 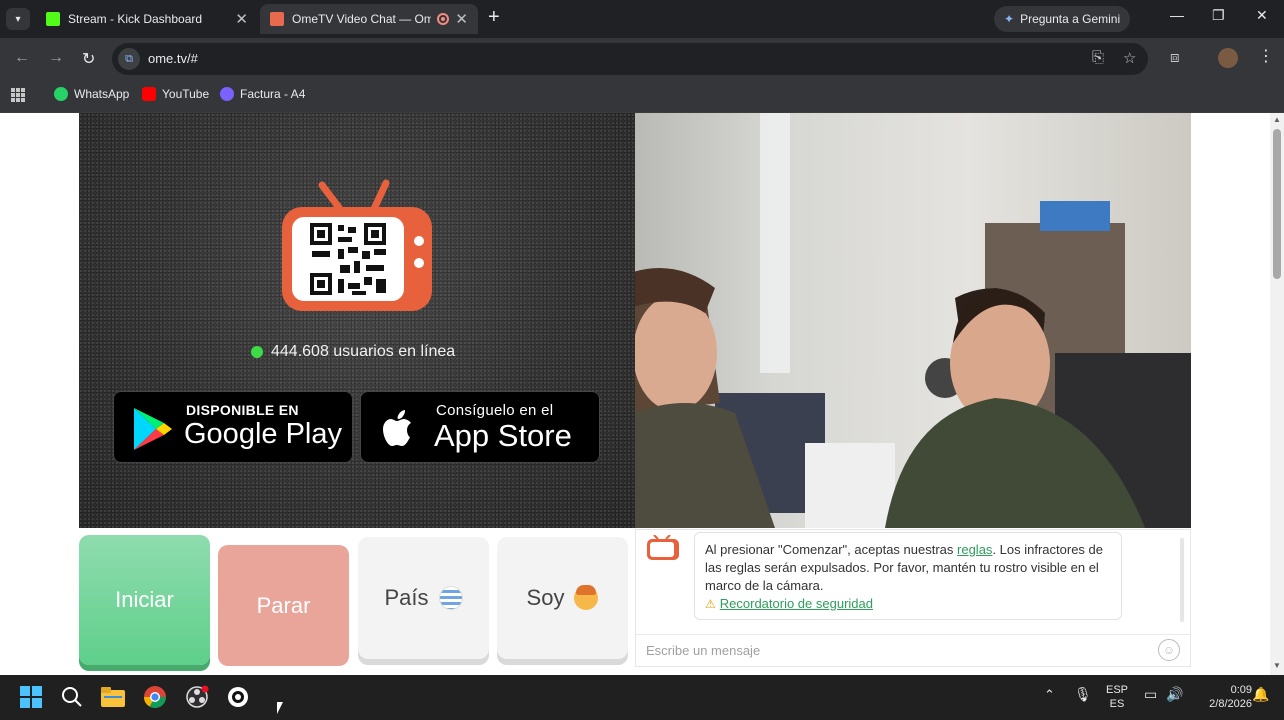 What do you see at coordinates (22, 58) in the screenshot?
I see `back-button: ←` at bounding box center [22, 58].